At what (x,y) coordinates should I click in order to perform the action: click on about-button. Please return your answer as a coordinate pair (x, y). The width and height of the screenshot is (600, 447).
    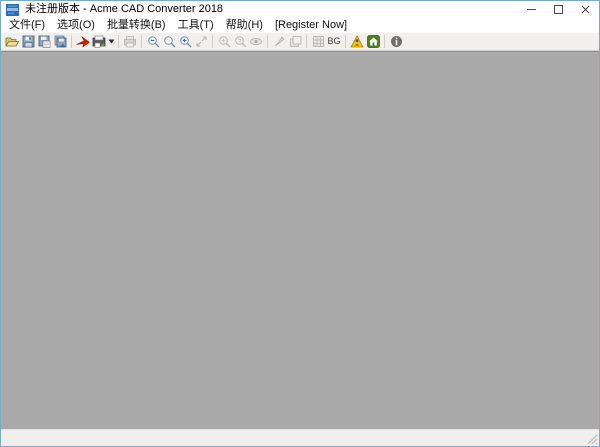
    Looking at the image, I should click on (396, 41).